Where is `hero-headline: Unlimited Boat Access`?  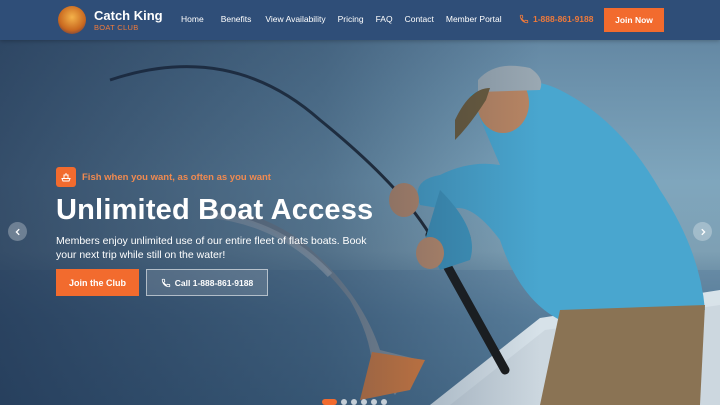 hero-headline: Unlimited Boat Access is located at coordinates (215, 210).